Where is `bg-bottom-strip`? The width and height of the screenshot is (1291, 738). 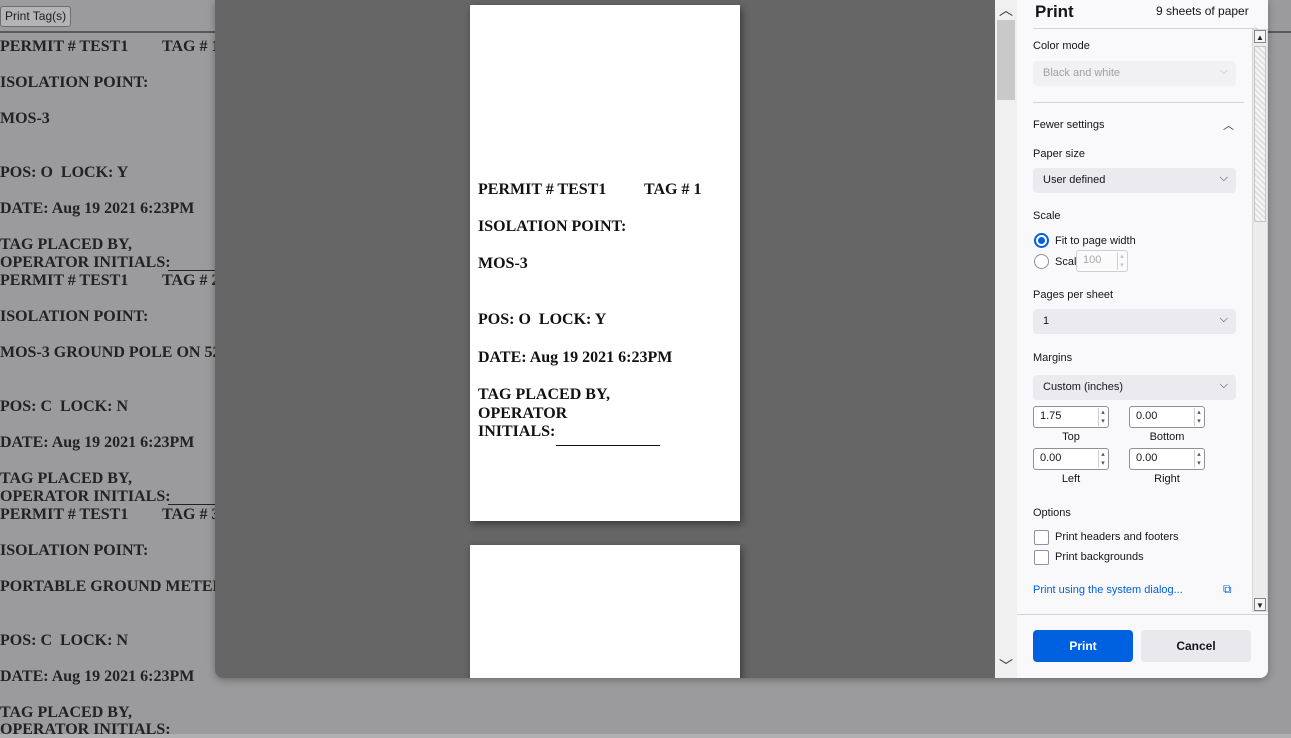 bg-bottom-strip is located at coordinates (645, 736).